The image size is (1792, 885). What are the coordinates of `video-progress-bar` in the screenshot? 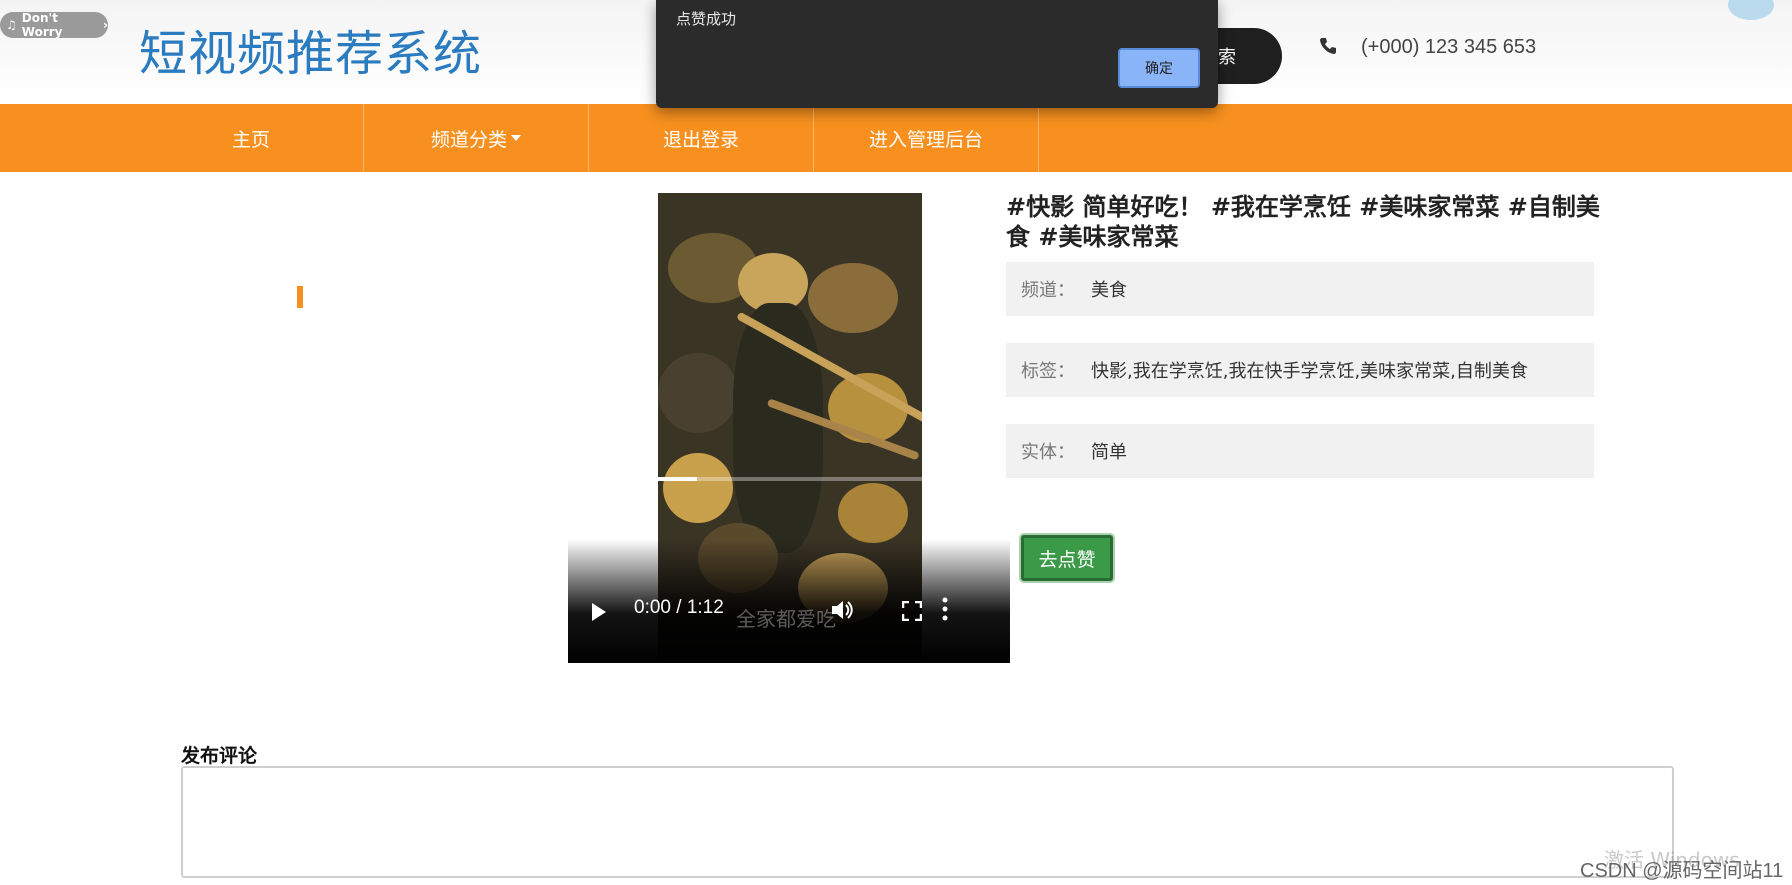 It's located at (789, 479).